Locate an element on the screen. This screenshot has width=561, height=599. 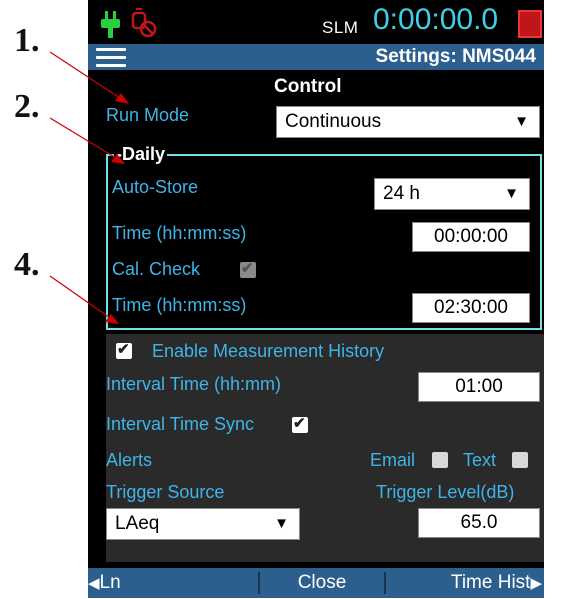
left-arrow-icon: ◀ is located at coordinates (94, 583).